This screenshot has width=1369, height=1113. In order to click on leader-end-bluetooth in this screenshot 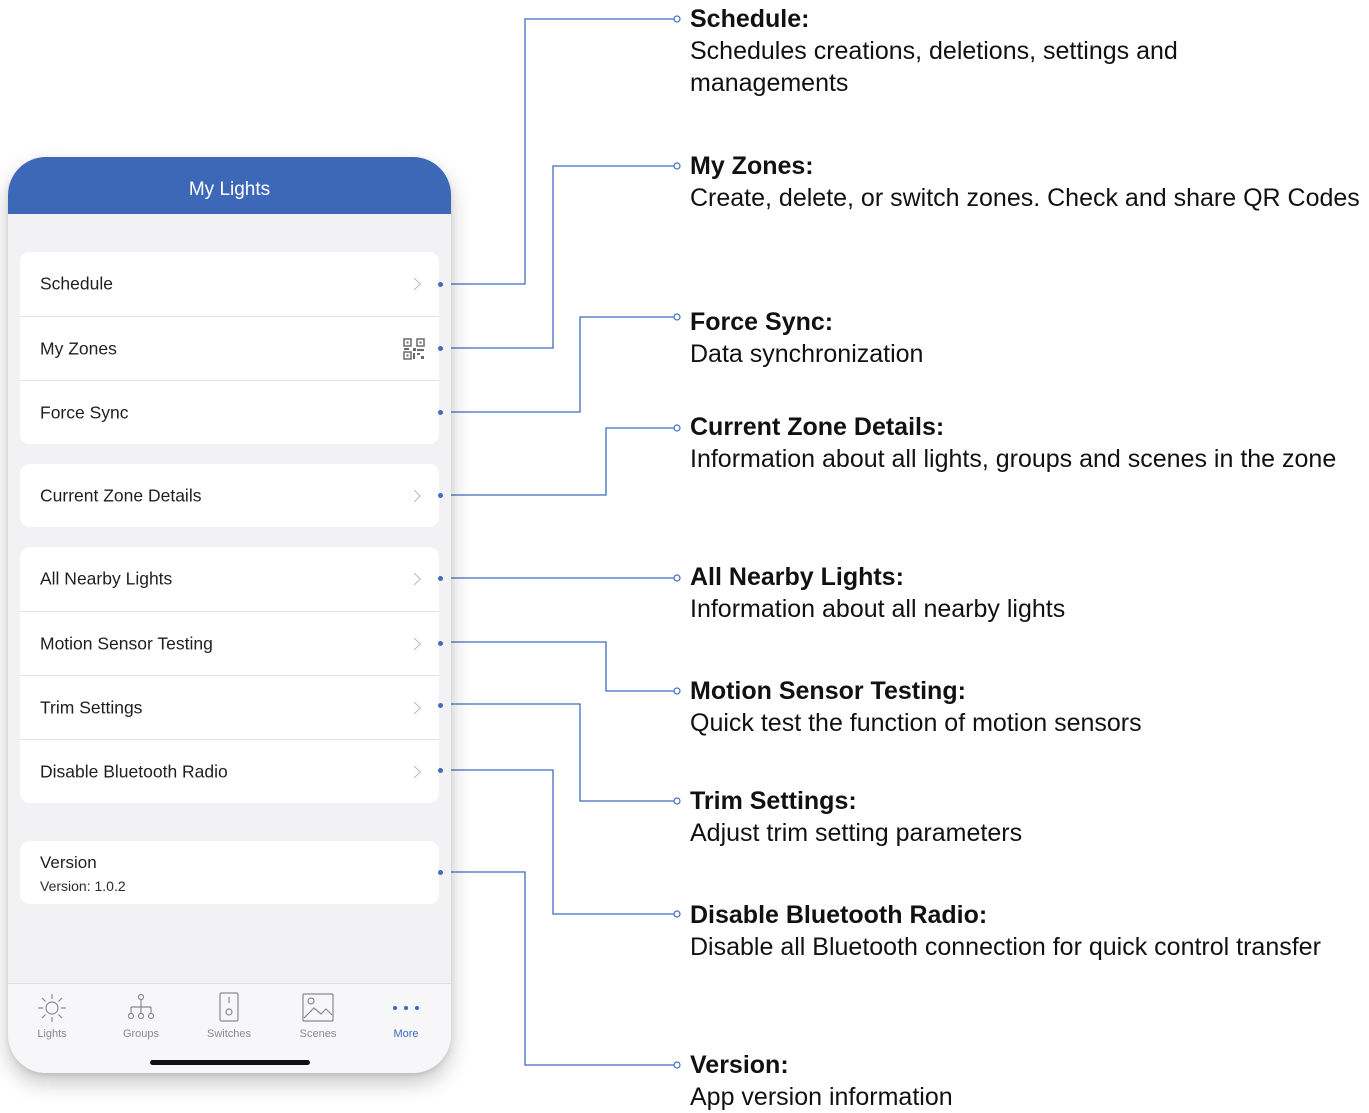, I will do `click(677, 914)`.